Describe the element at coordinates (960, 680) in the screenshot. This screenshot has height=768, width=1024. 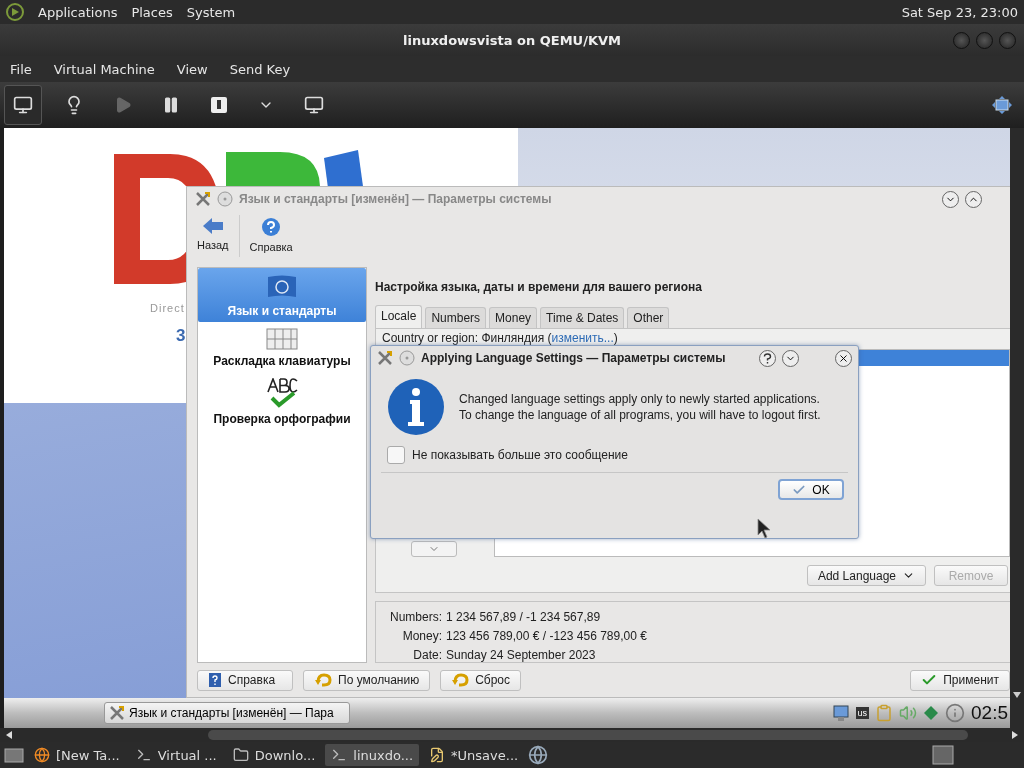
I see `dialog-button: Применит` at that location.